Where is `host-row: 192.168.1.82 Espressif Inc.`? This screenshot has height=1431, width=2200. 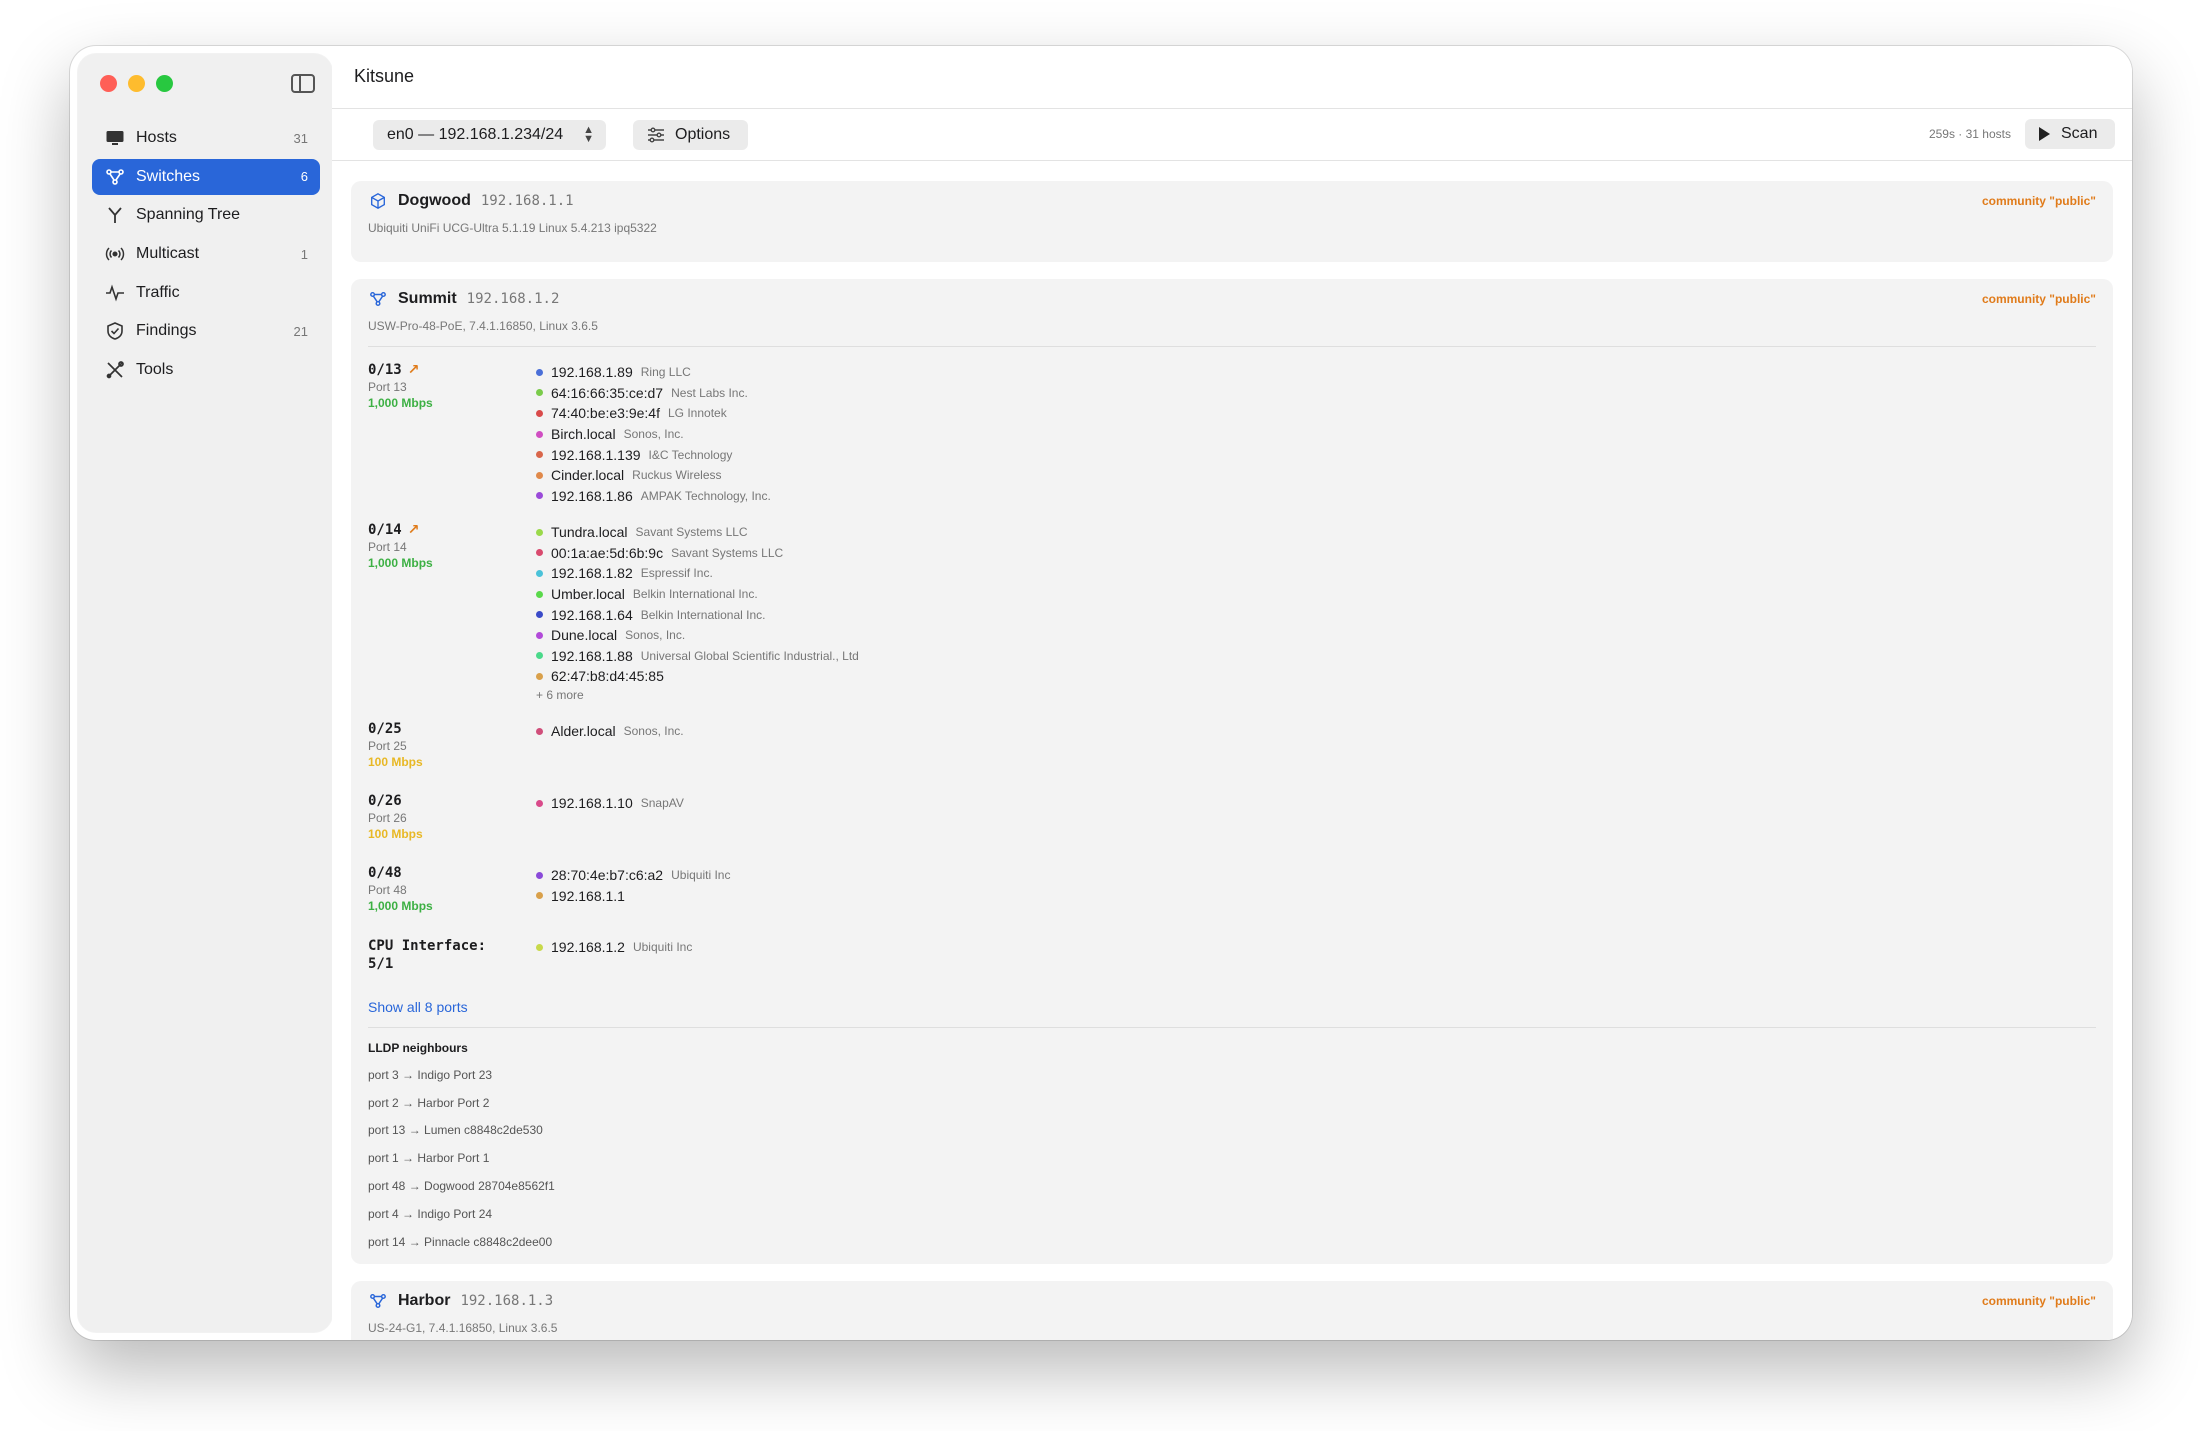
host-row: 192.168.1.82 Espressif Inc. is located at coordinates (697, 573).